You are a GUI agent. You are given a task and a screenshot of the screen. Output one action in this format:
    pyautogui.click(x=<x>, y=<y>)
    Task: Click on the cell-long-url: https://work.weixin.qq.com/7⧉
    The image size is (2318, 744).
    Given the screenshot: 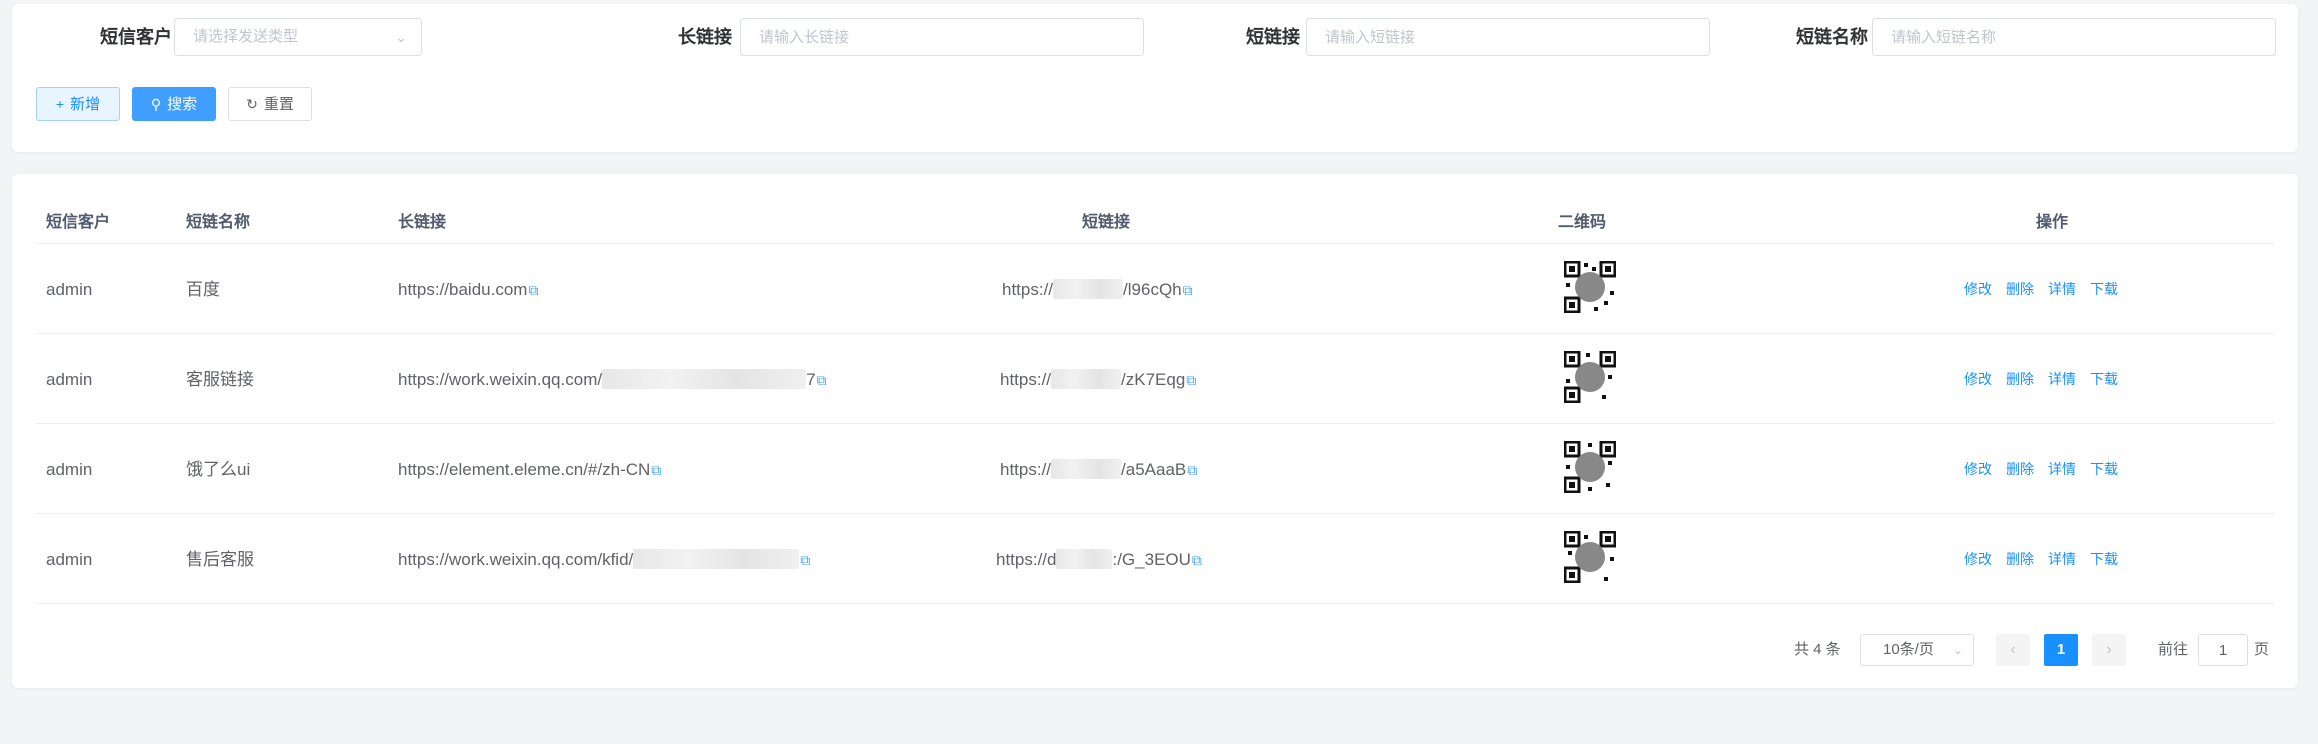 What is the action you would take?
    pyautogui.click(x=612, y=380)
    